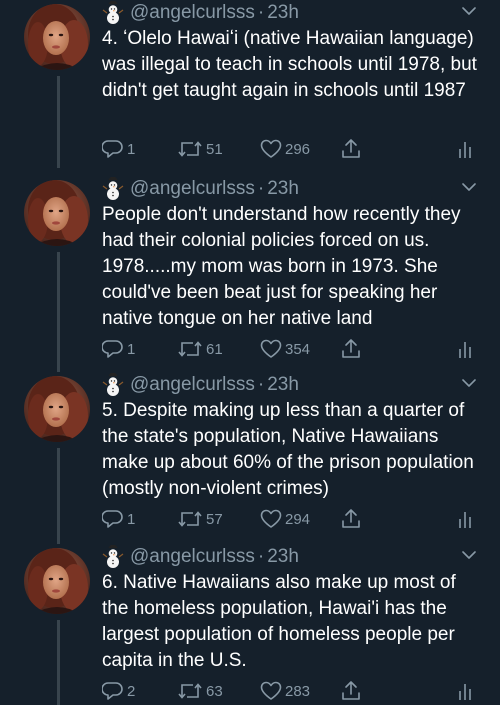 Image resolution: width=500 pixels, height=705 pixels. What do you see at coordinates (131, 691) in the screenshot?
I see `reply-count: 2` at bounding box center [131, 691].